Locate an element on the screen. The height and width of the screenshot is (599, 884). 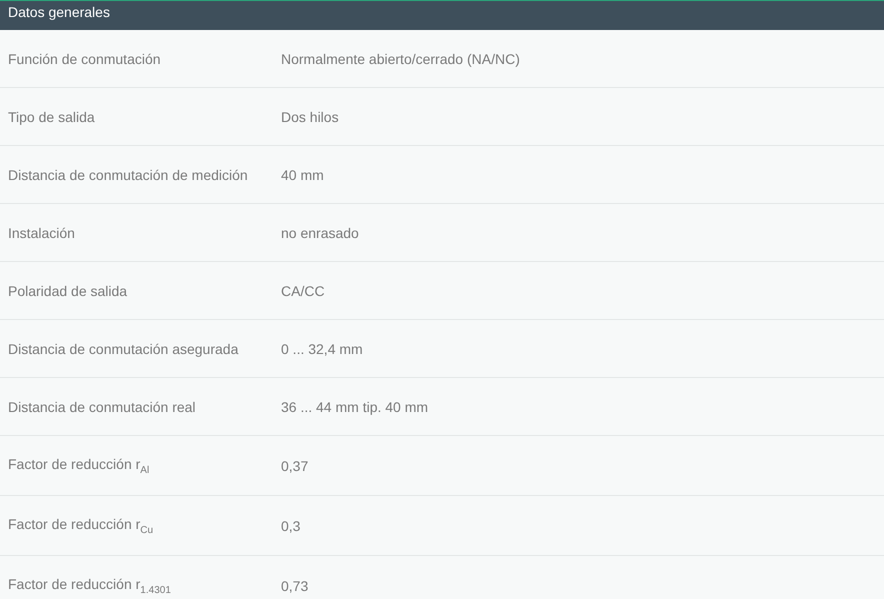
property-label: Función de conmutación is located at coordinates (84, 58).